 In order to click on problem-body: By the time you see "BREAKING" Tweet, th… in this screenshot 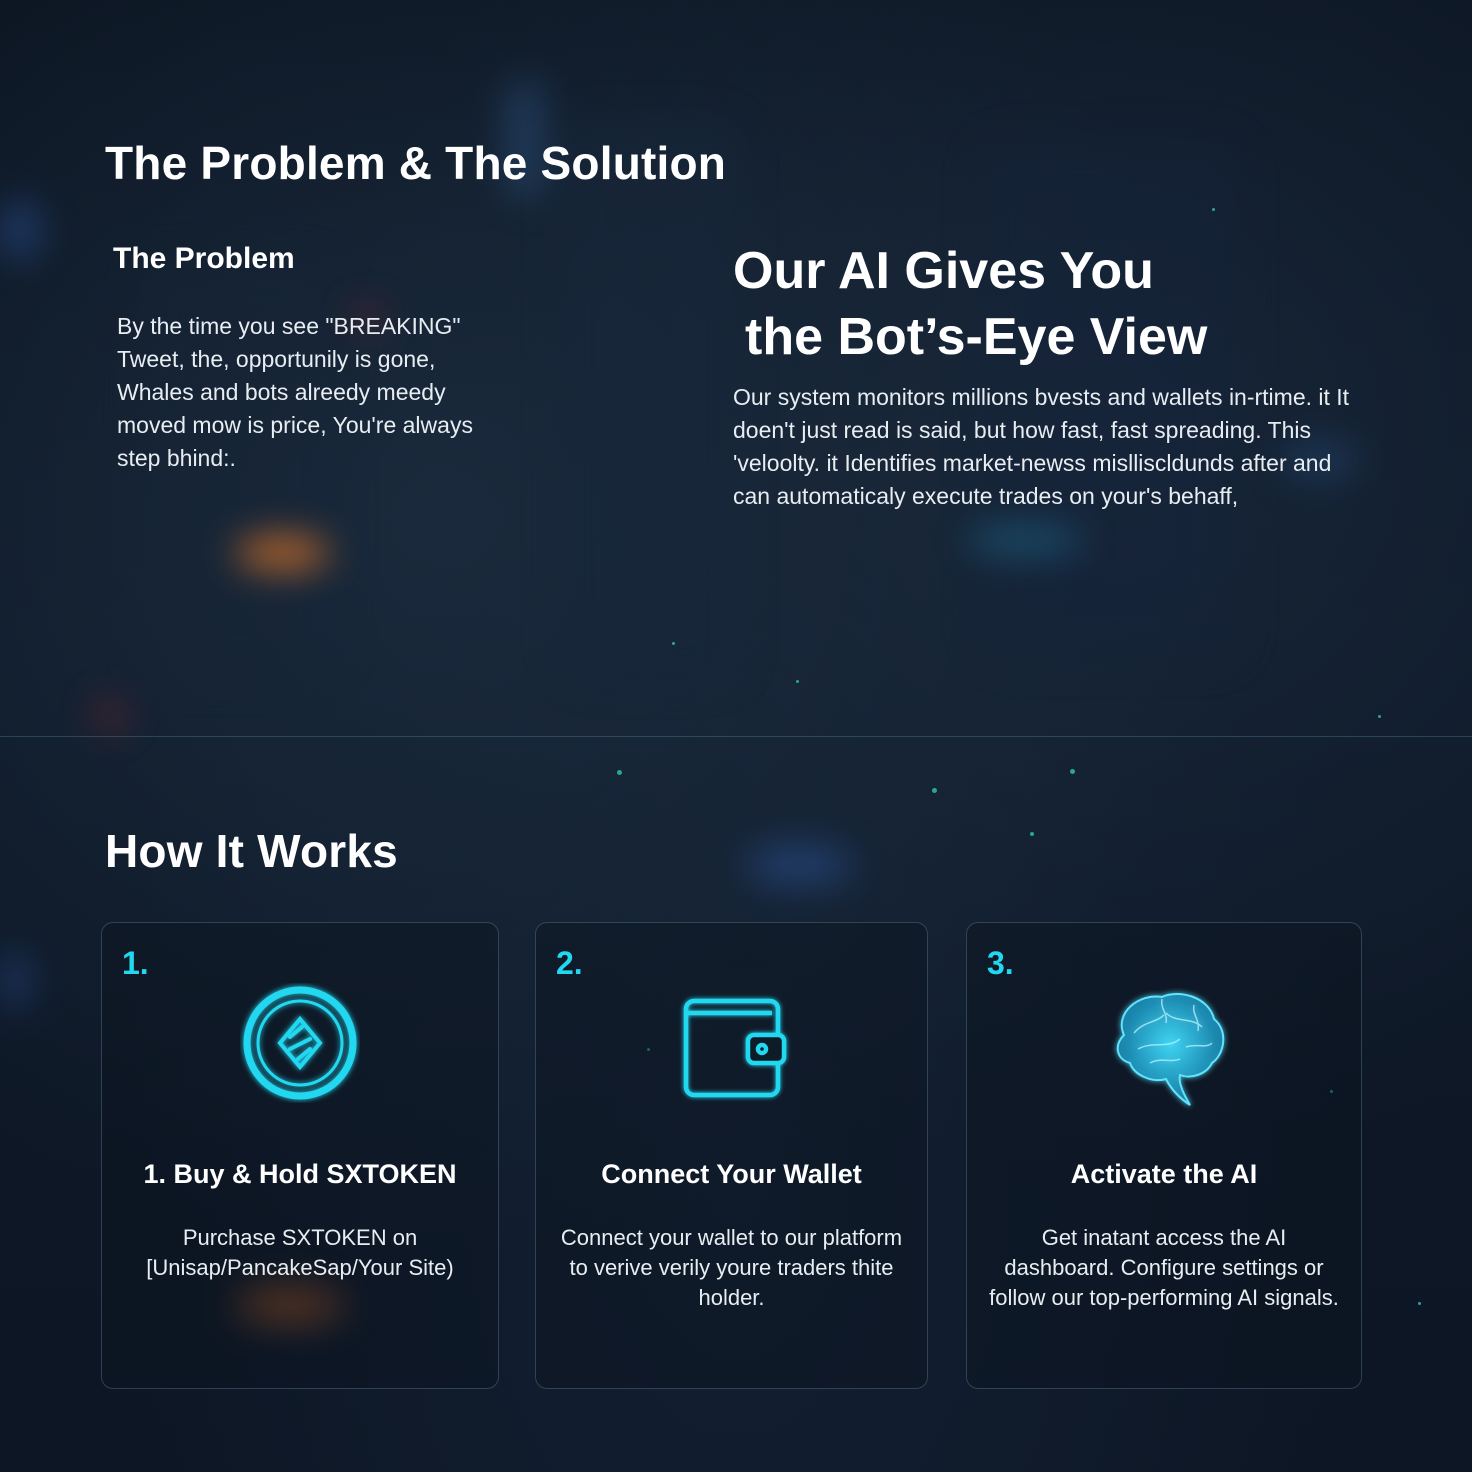, I will do `click(295, 392)`.